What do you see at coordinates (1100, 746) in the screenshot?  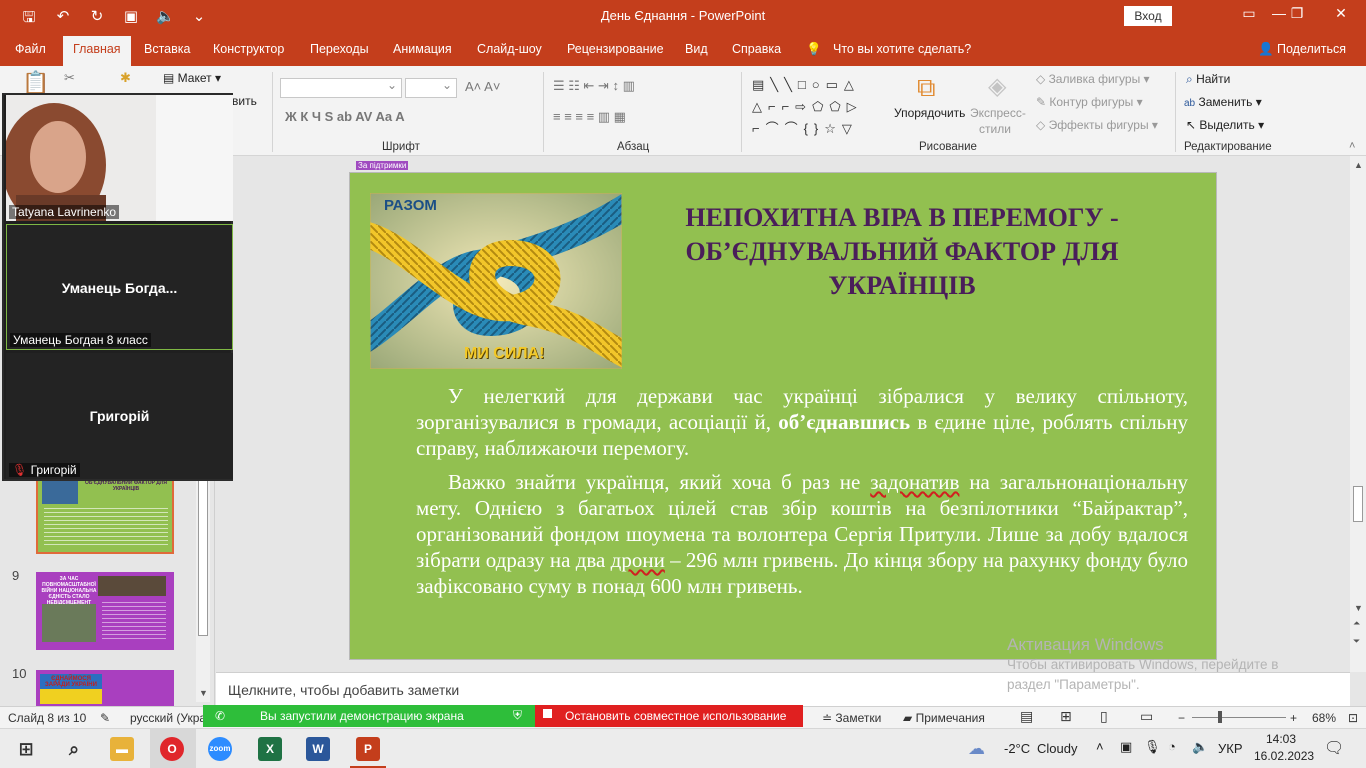 I see `tray-chevron-icon: ˄` at bounding box center [1100, 746].